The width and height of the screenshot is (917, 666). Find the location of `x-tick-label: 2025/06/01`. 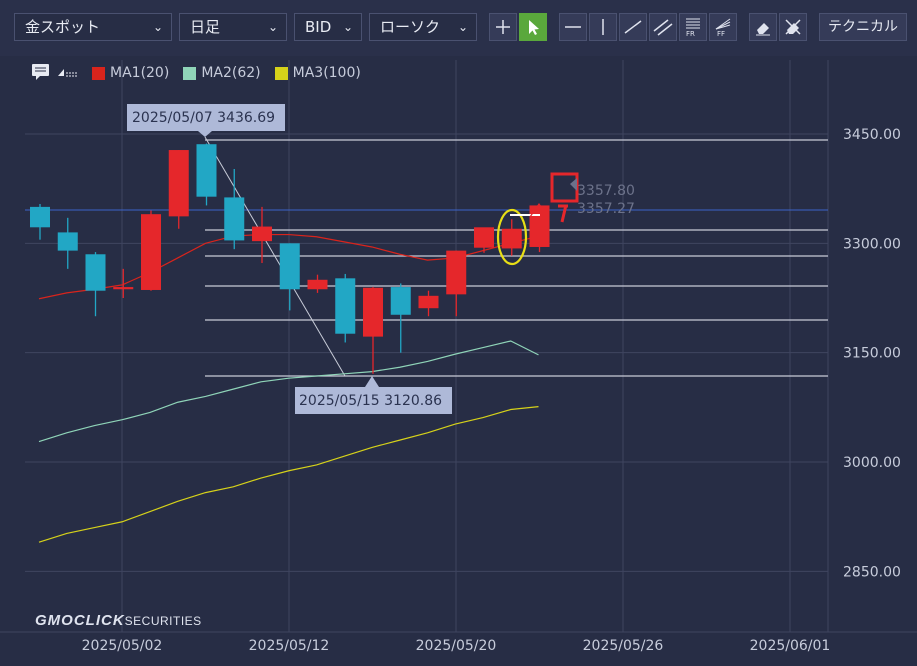

x-tick-label: 2025/06/01 is located at coordinates (790, 646).